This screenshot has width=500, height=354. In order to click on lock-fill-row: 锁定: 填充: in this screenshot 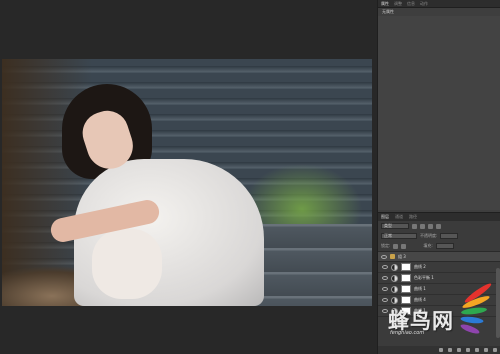, I will do `click(439, 246)`.